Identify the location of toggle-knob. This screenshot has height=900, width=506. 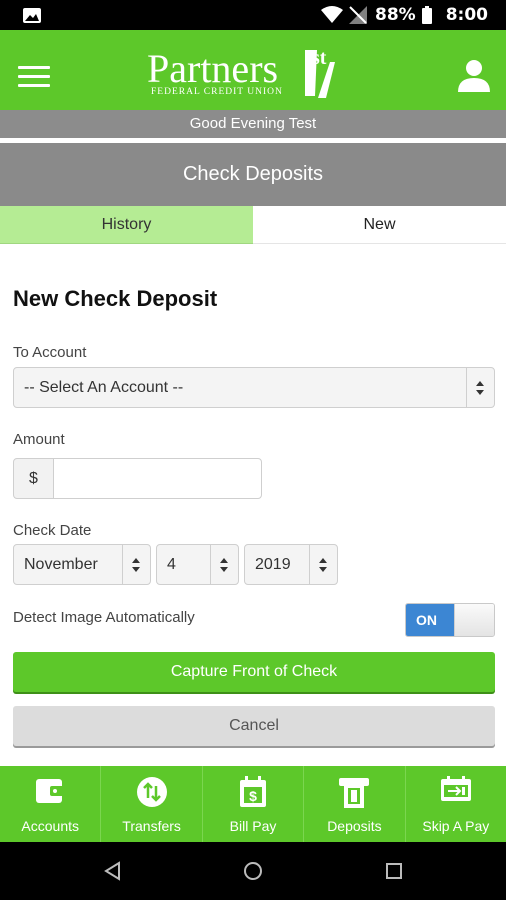
(474, 620).